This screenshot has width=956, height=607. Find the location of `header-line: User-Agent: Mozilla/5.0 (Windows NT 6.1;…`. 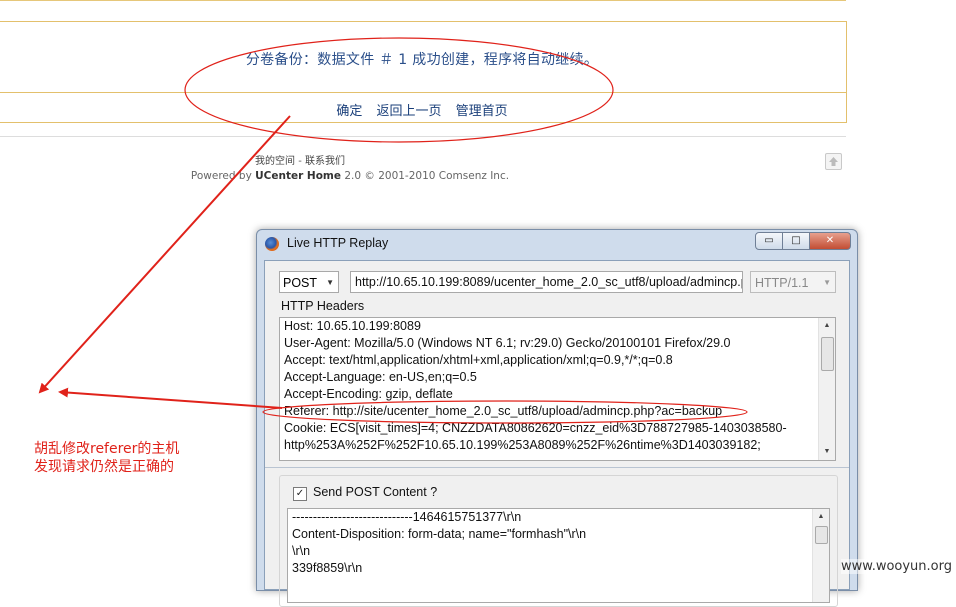

header-line: User-Agent: Mozilla/5.0 (Windows NT 6.1;… is located at coordinates (507, 343).